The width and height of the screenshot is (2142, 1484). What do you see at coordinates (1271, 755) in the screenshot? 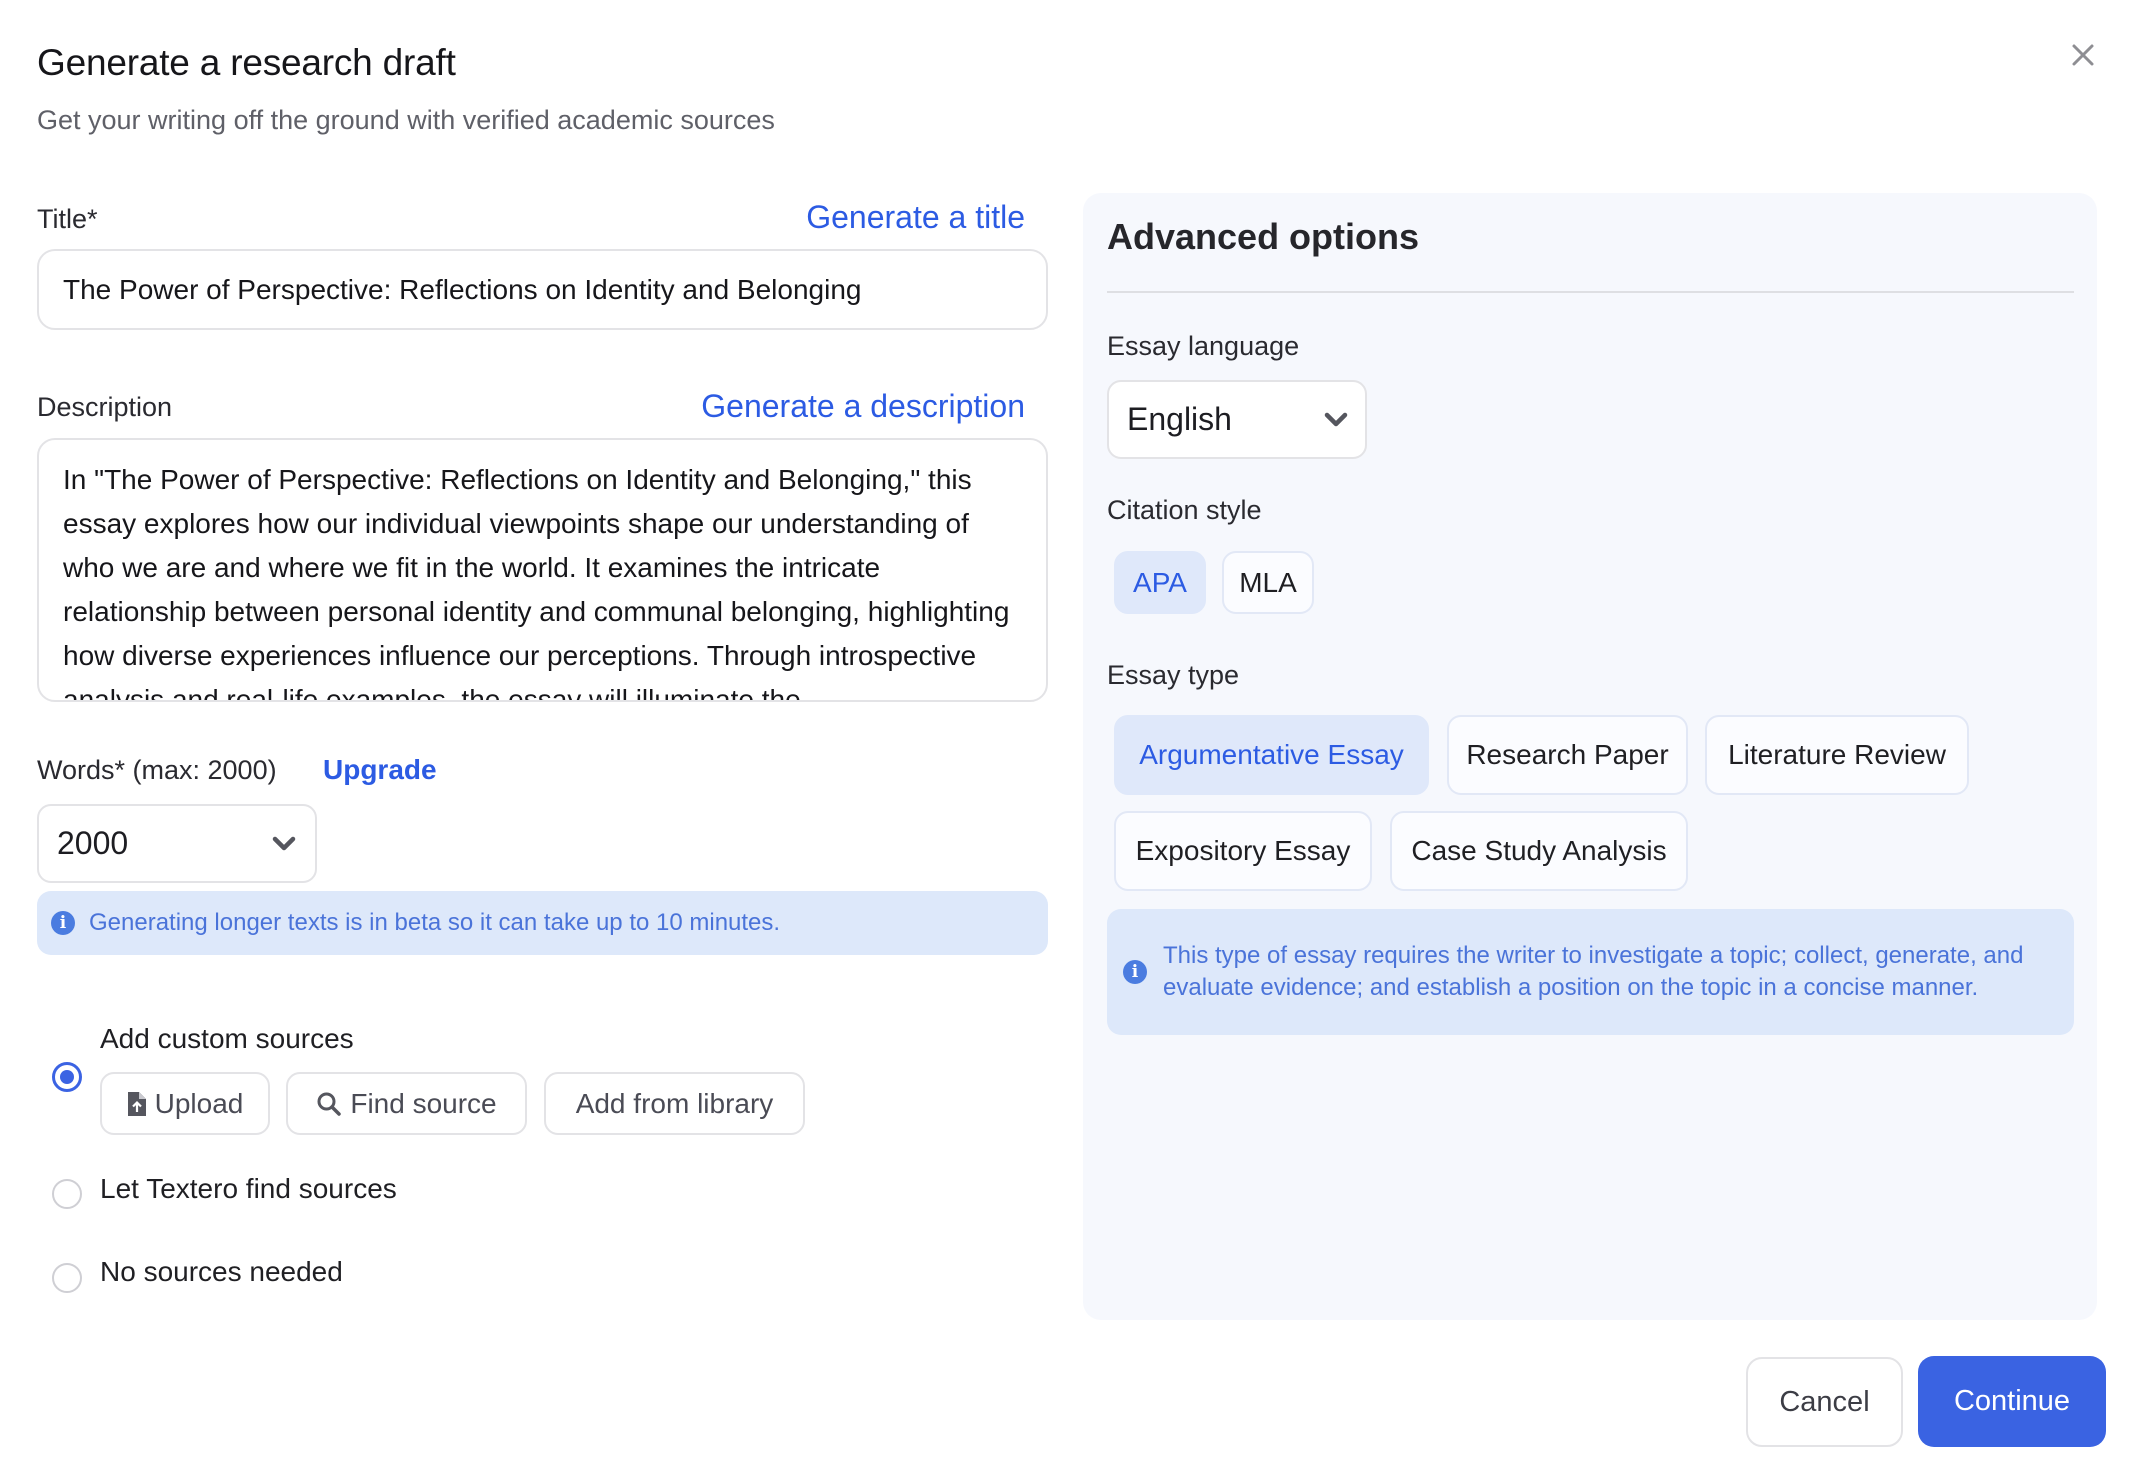
I see `essay-type-argumentative: Argumentative Essay` at bounding box center [1271, 755].